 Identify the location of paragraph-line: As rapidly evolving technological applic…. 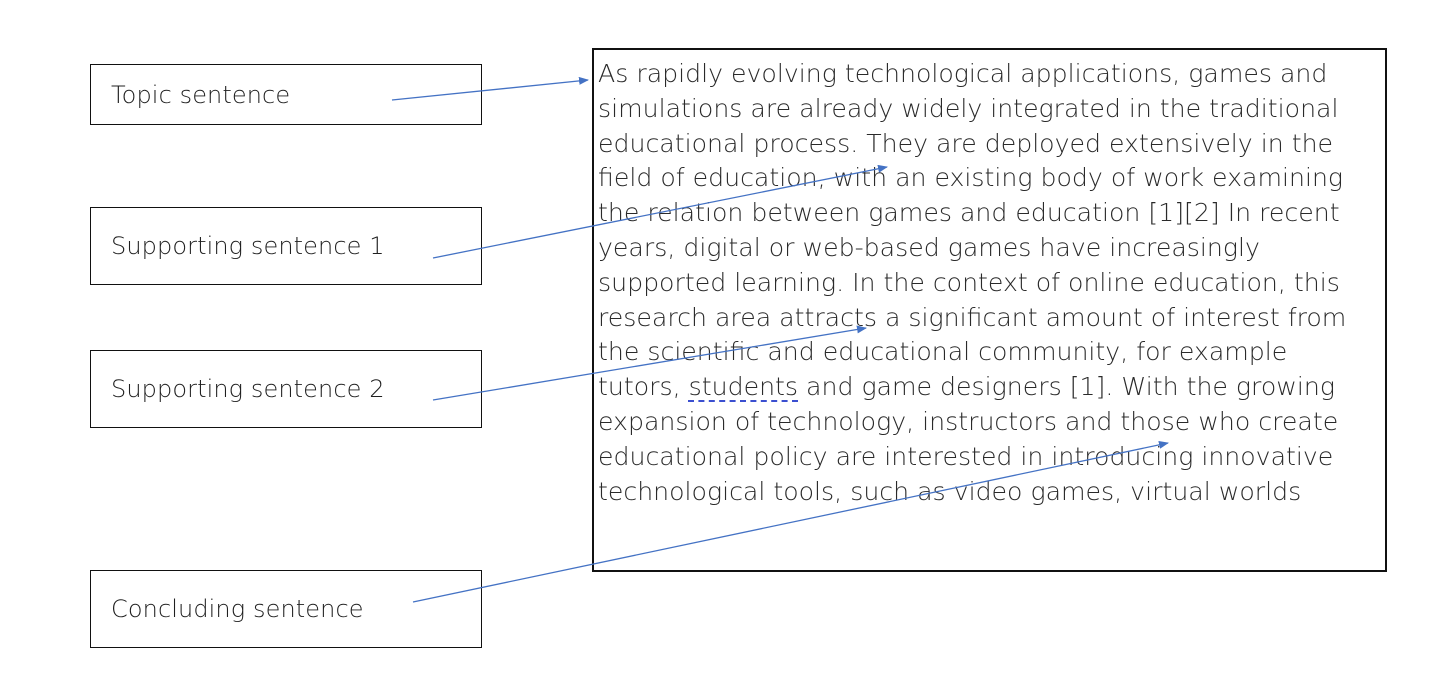
(963, 73).